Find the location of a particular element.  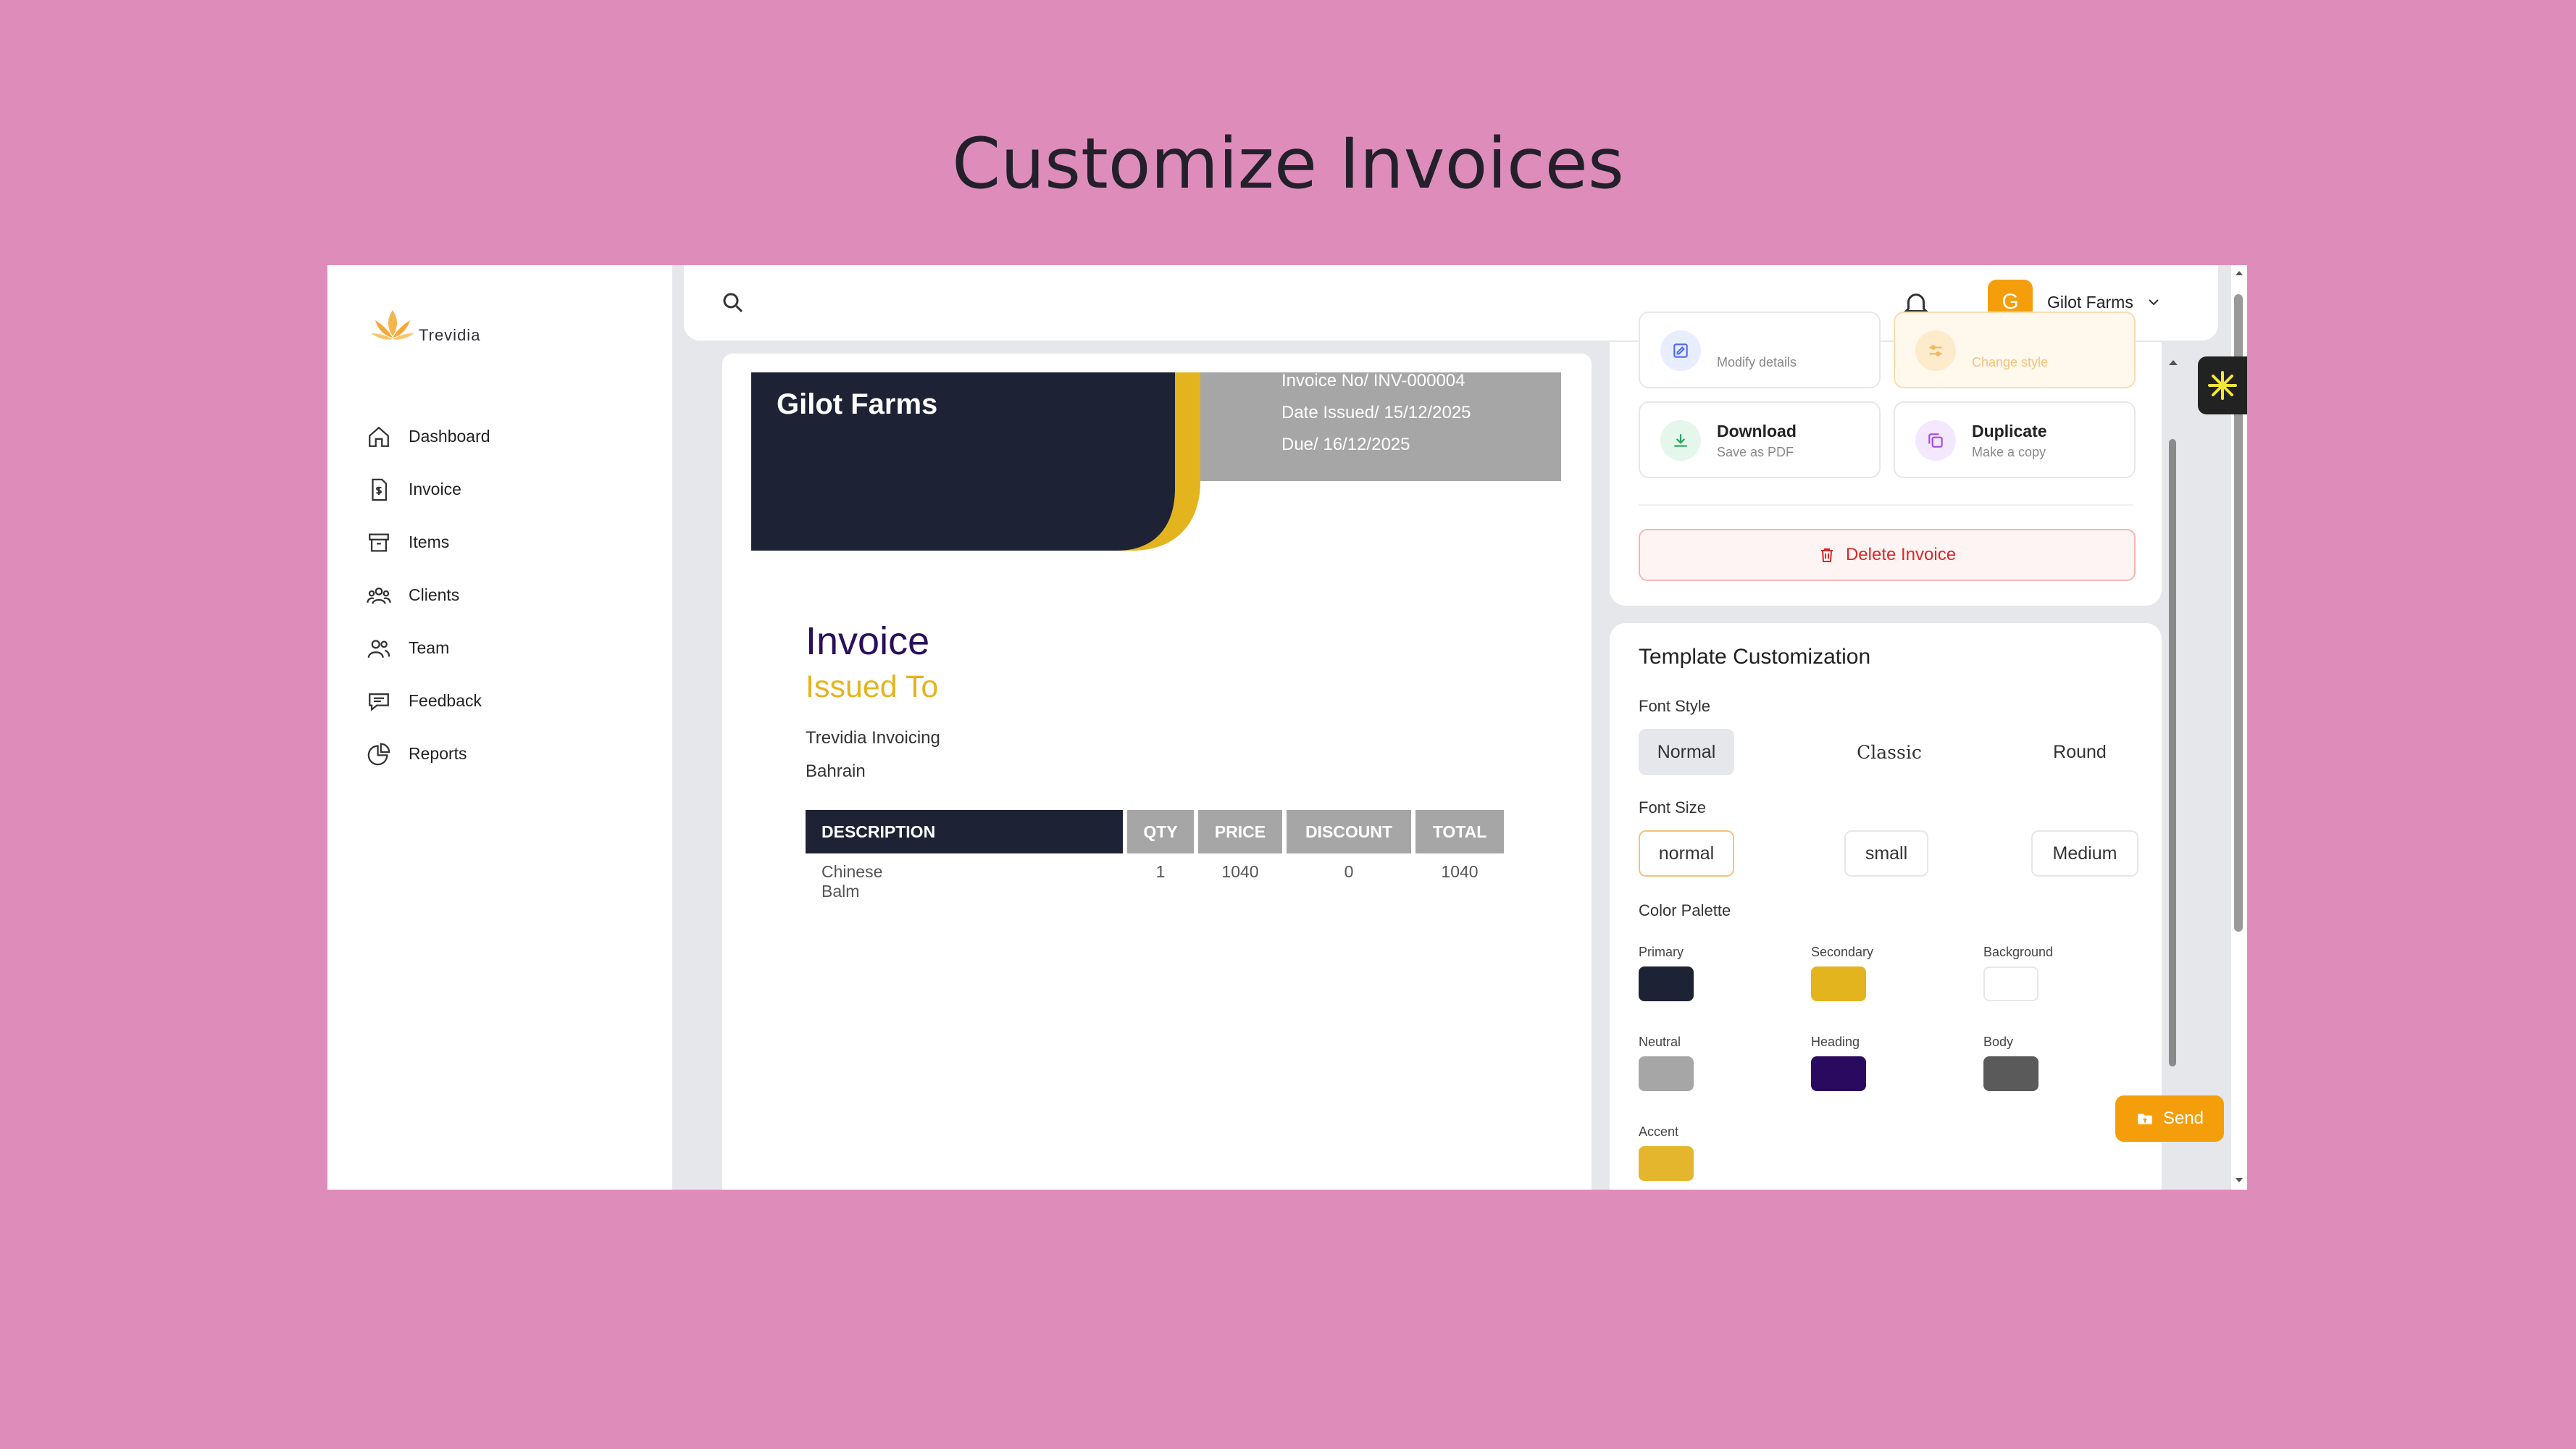

send-label: Send is located at coordinates (2183, 1118).